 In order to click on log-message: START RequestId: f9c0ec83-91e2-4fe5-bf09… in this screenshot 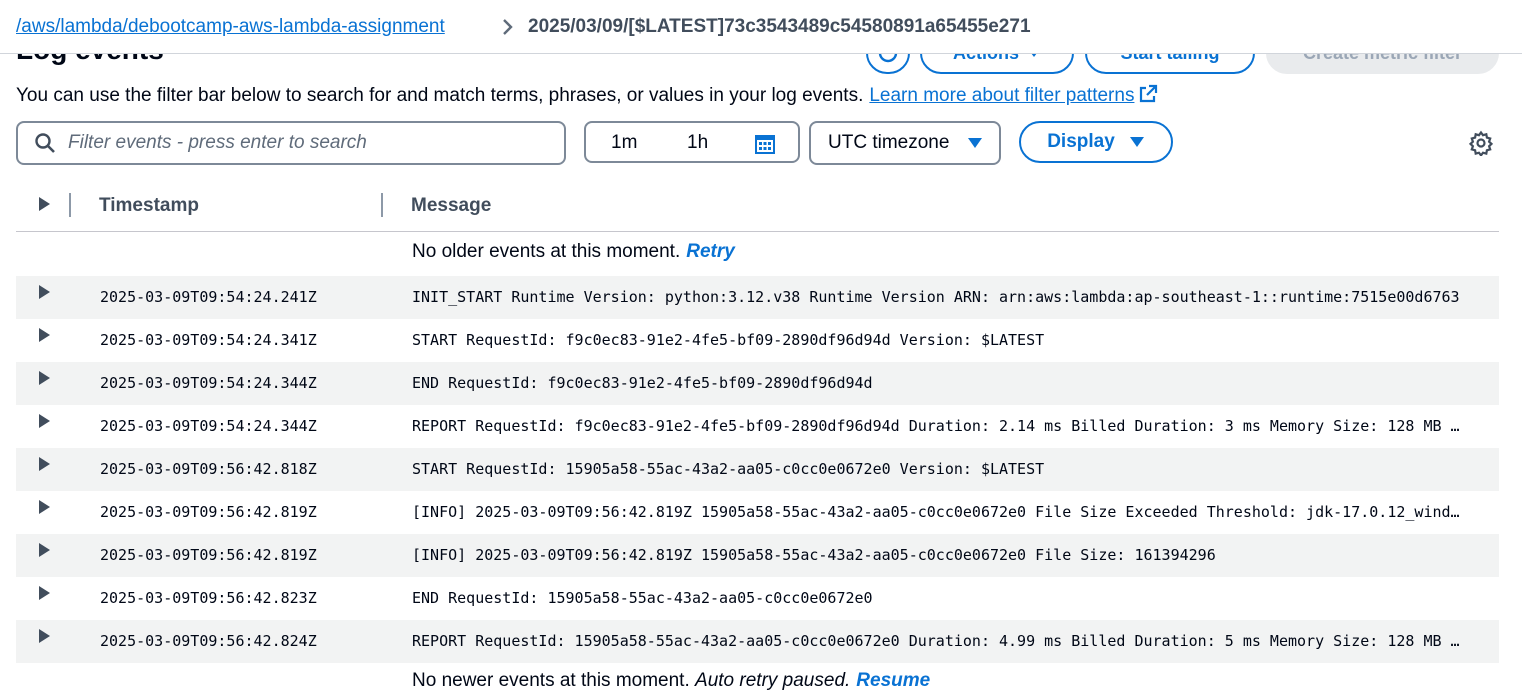, I will do `click(728, 340)`.